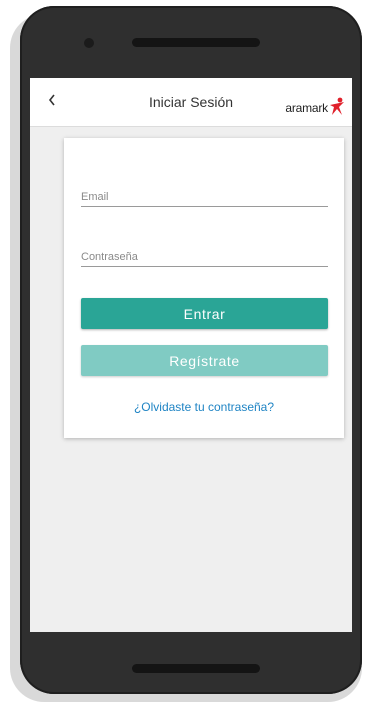 Image resolution: width=365 pixels, height=709 pixels. What do you see at coordinates (204, 313) in the screenshot?
I see `login-button: Entrar` at bounding box center [204, 313].